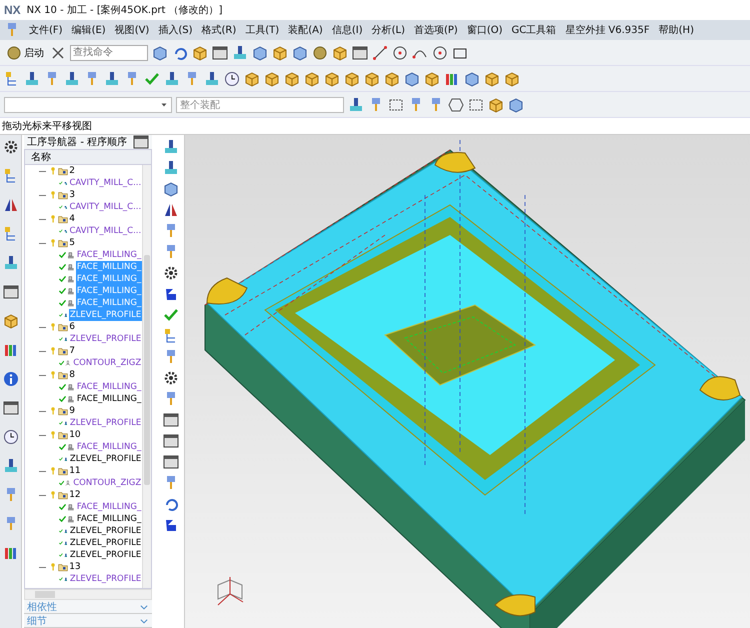 Image resolution: width=750 pixels, height=628 pixels. Describe the element at coordinates (147, 376) in the screenshot. I see `scrollbar` at that location.